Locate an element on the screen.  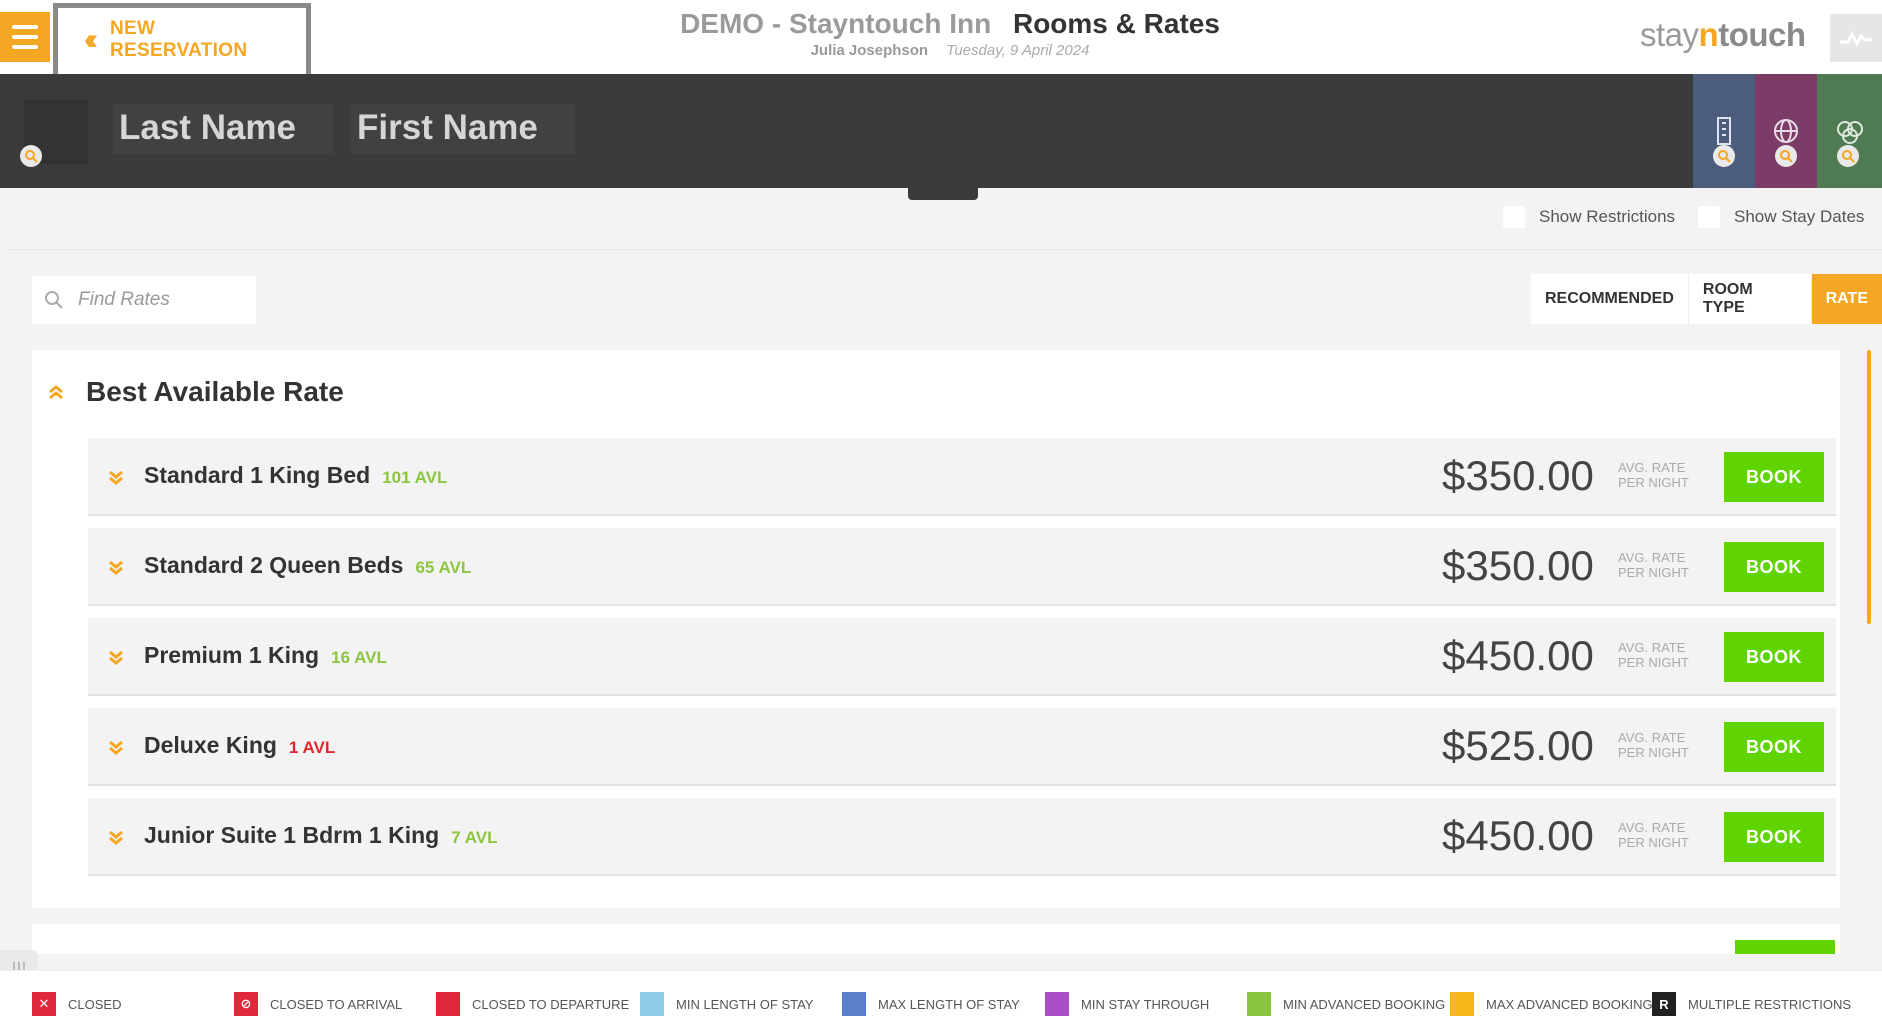
first-name-field: First Name is located at coordinates (463, 129).